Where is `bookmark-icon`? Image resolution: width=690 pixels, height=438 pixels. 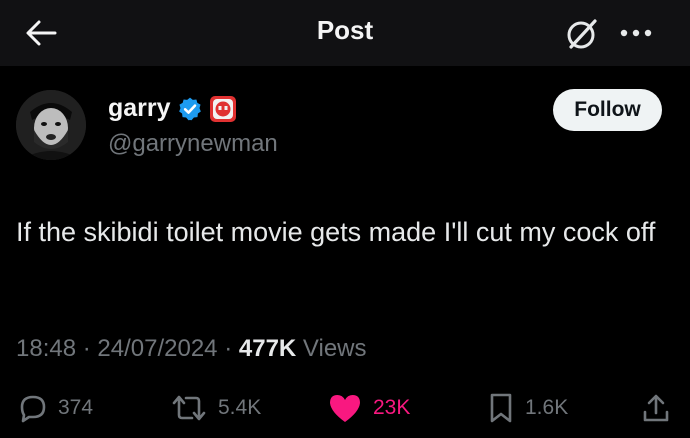 bookmark-icon is located at coordinates (501, 408).